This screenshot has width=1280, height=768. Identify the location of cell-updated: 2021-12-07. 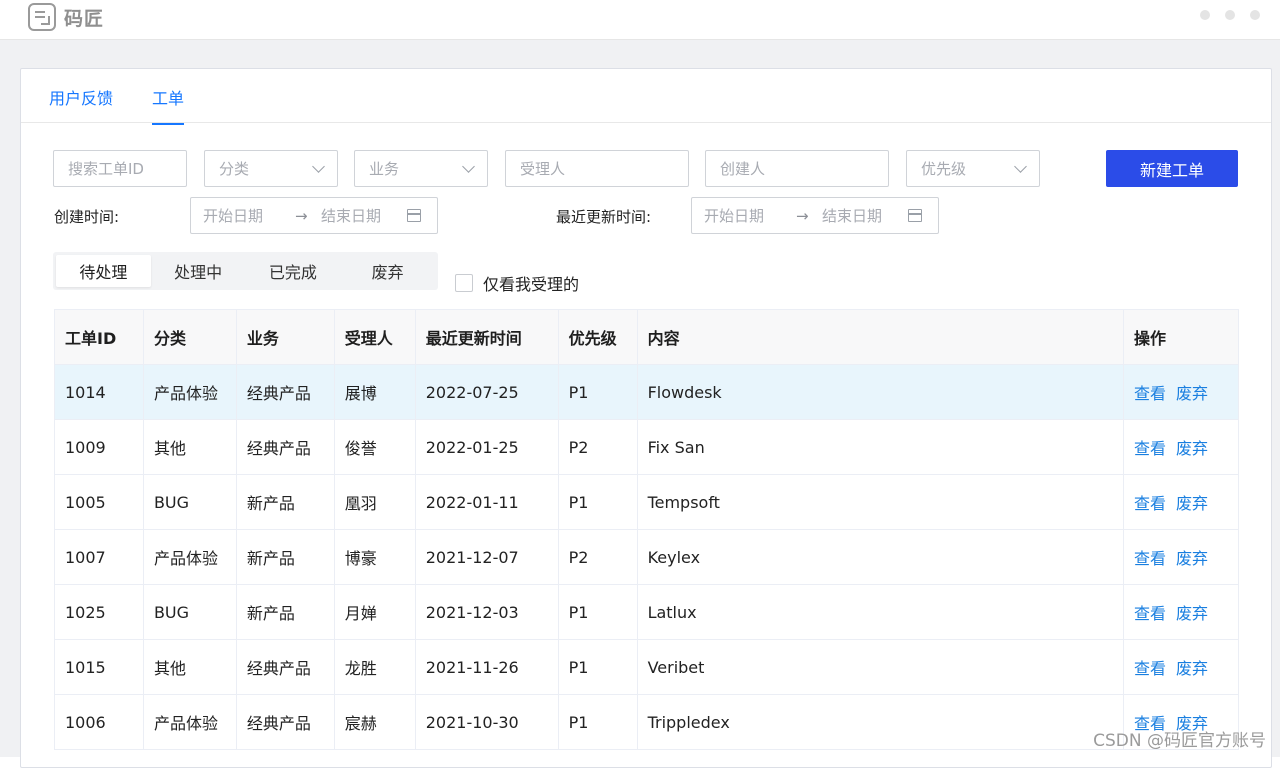
(486, 557).